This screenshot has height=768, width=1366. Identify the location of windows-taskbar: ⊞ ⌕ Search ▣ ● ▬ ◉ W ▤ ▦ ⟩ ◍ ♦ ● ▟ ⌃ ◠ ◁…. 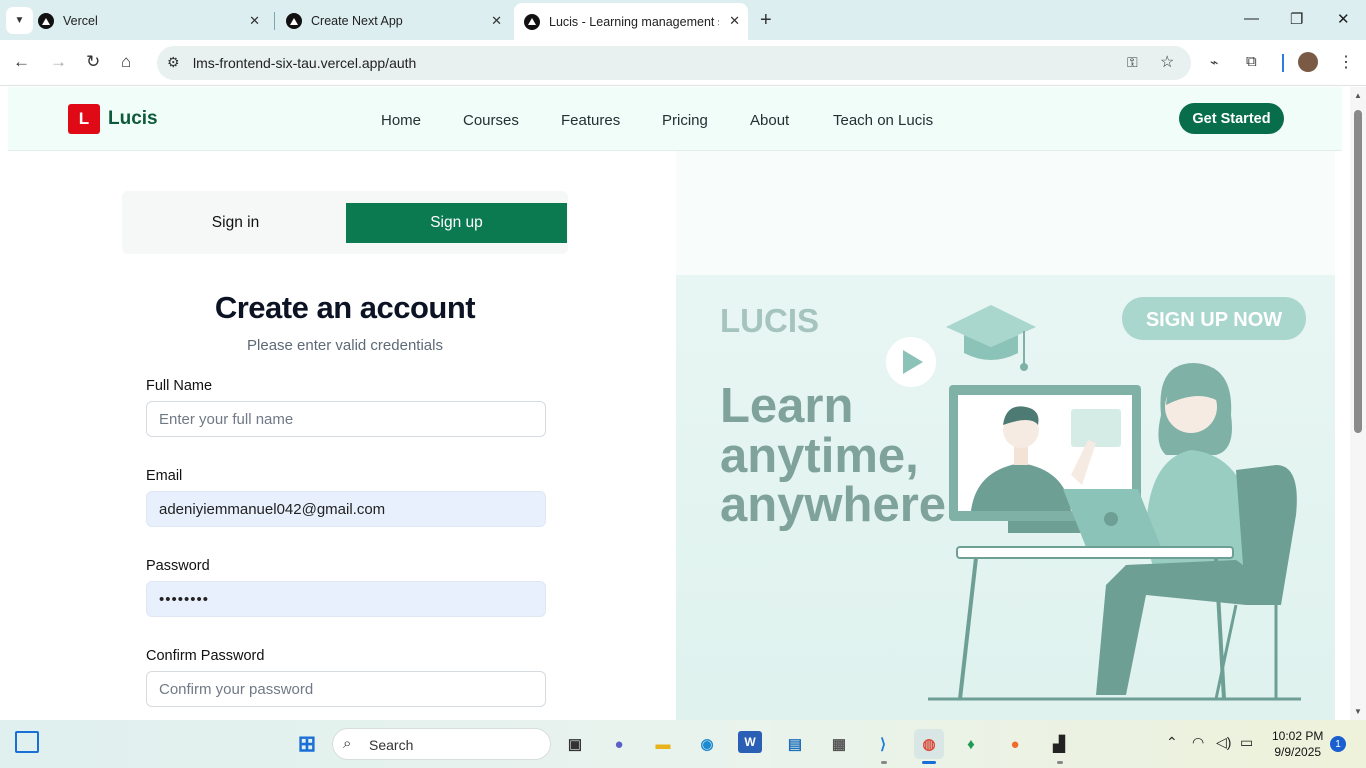
(683, 744).